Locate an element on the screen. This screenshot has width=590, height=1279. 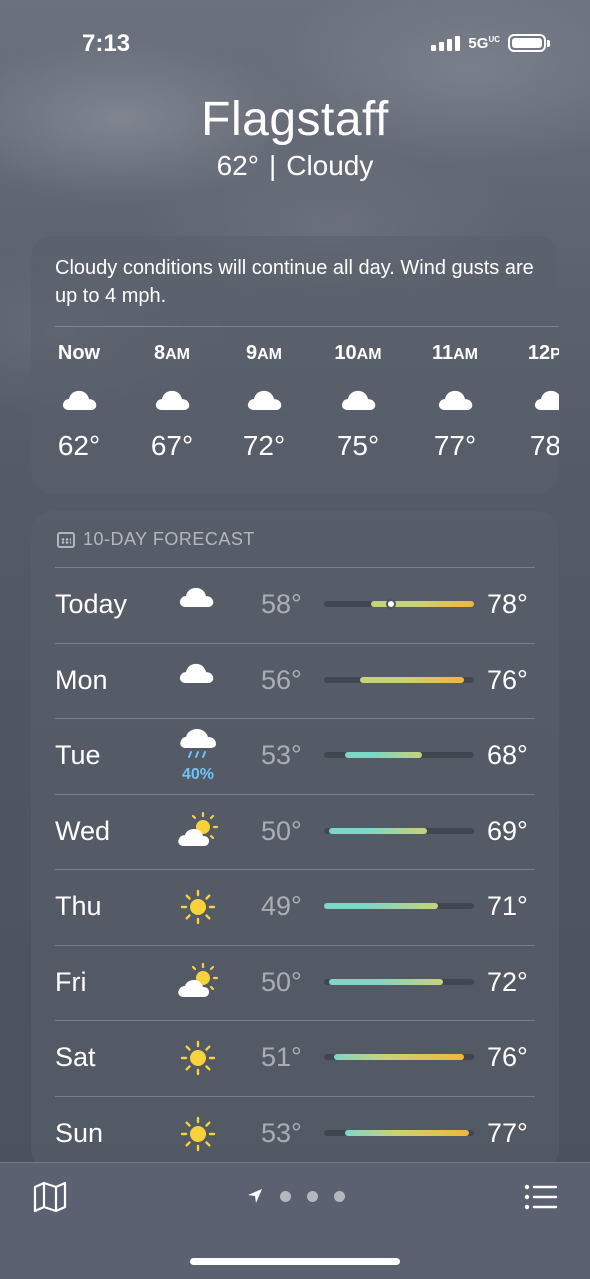
current-temp-marker is located at coordinates (391, 604).